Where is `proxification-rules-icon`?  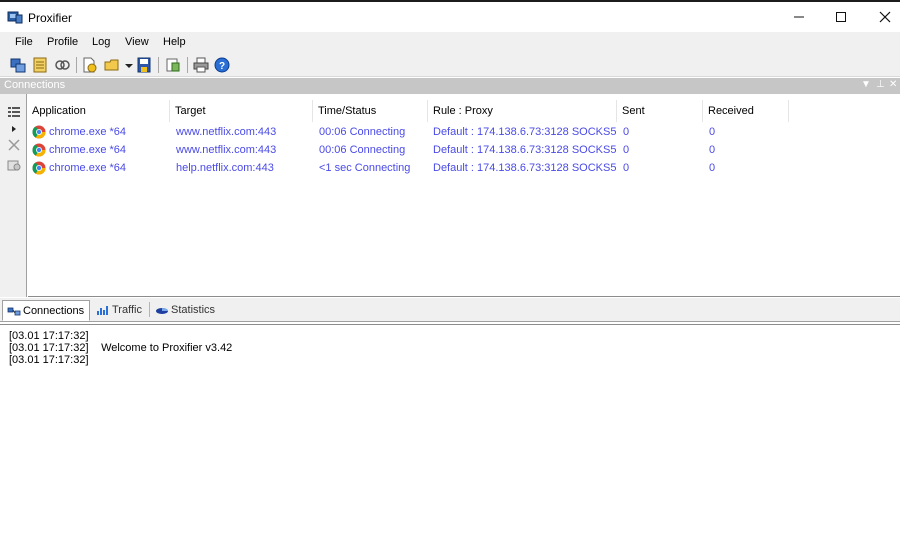 proxification-rules-icon is located at coordinates (40, 65).